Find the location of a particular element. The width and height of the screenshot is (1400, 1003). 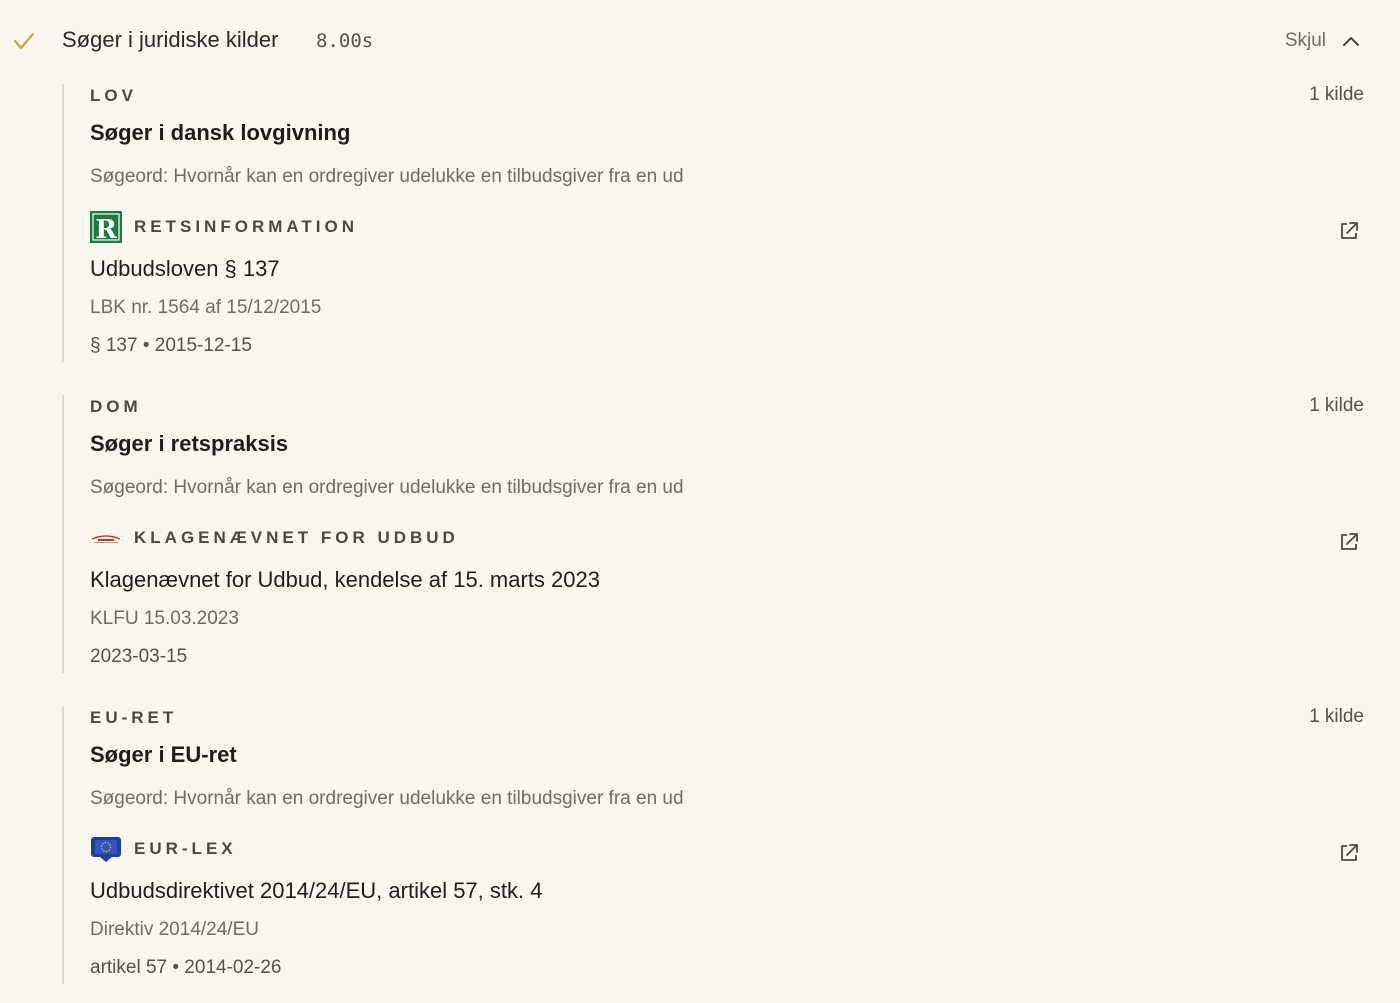

chevron-up-icon is located at coordinates (1351, 41).